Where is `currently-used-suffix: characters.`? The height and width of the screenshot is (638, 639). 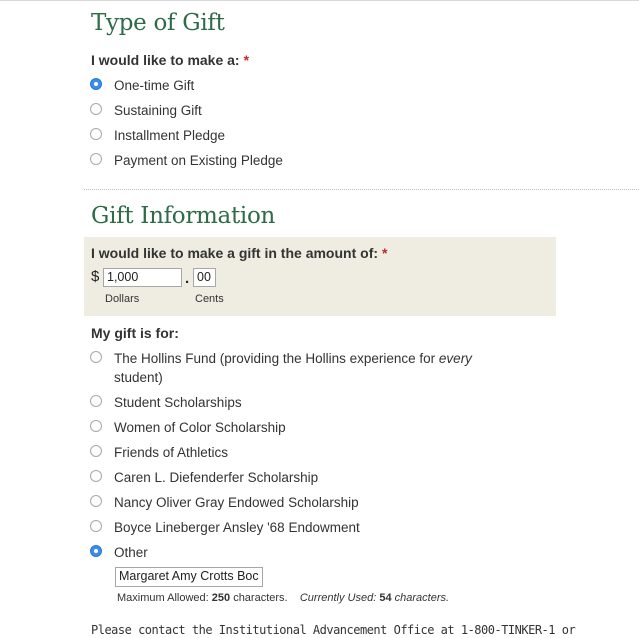
currently-used-suffix: characters. is located at coordinates (422, 598).